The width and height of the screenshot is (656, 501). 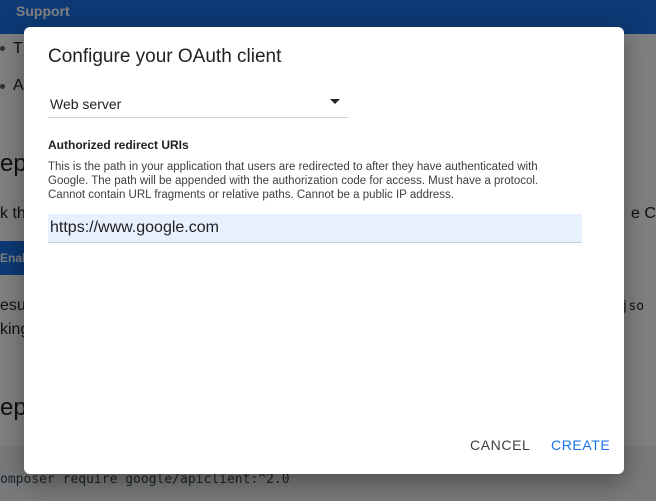 What do you see at coordinates (500, 445) in the screenshot?
I see `cancel-button: CANCEL` at bounding box center [500, 445].